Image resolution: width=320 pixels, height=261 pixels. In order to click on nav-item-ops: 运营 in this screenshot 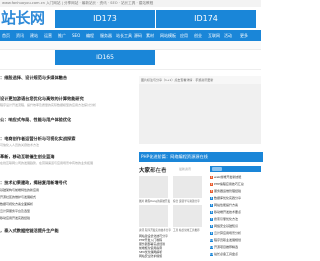, I will do `click(48, 35)`.